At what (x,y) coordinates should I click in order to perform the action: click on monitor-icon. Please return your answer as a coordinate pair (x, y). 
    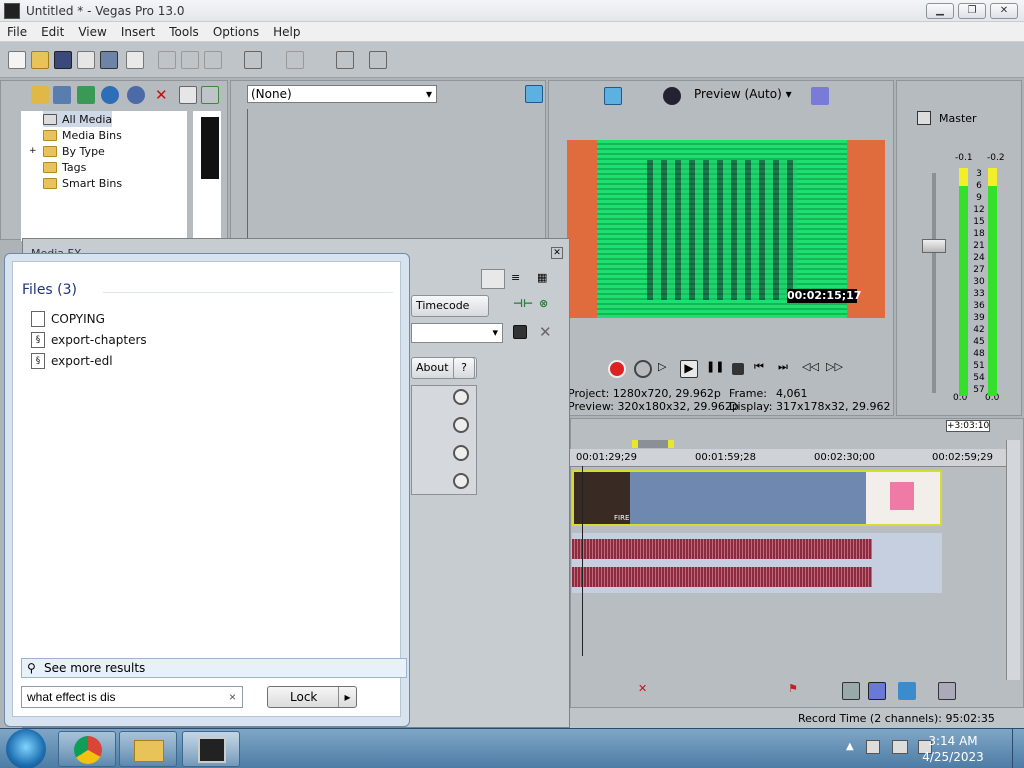
    Looking at the image, I should click on (534, 94).